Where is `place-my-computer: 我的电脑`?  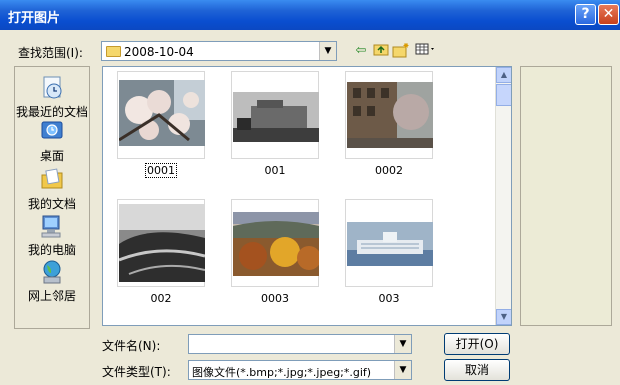 place-my-computer: 我的电脑 is located at coordinates (52, 235).